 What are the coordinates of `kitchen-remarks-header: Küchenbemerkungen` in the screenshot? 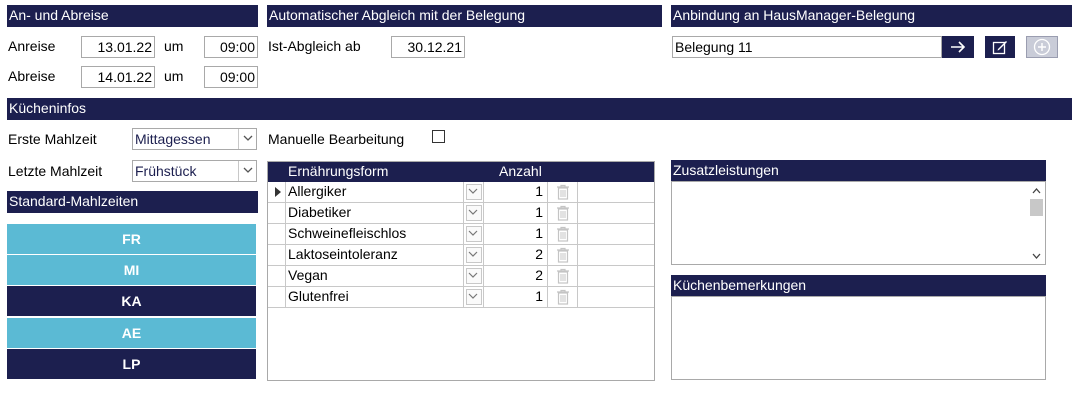 It's located at (858, 286).